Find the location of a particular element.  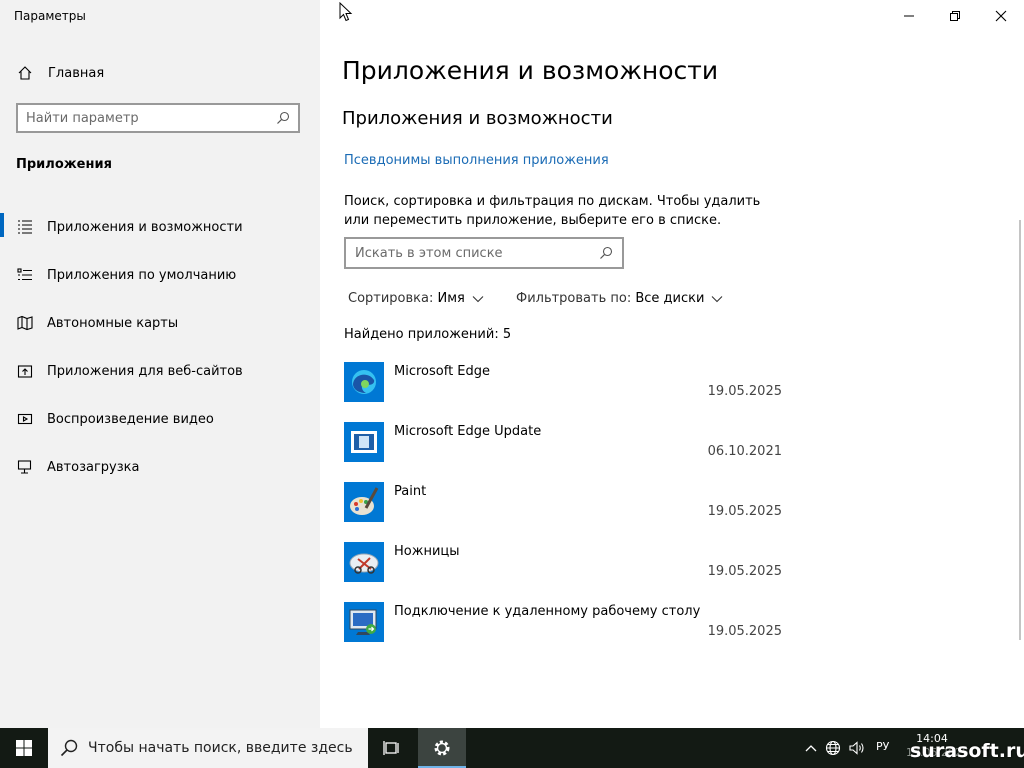

network-button is located at coordinates (833, 748).